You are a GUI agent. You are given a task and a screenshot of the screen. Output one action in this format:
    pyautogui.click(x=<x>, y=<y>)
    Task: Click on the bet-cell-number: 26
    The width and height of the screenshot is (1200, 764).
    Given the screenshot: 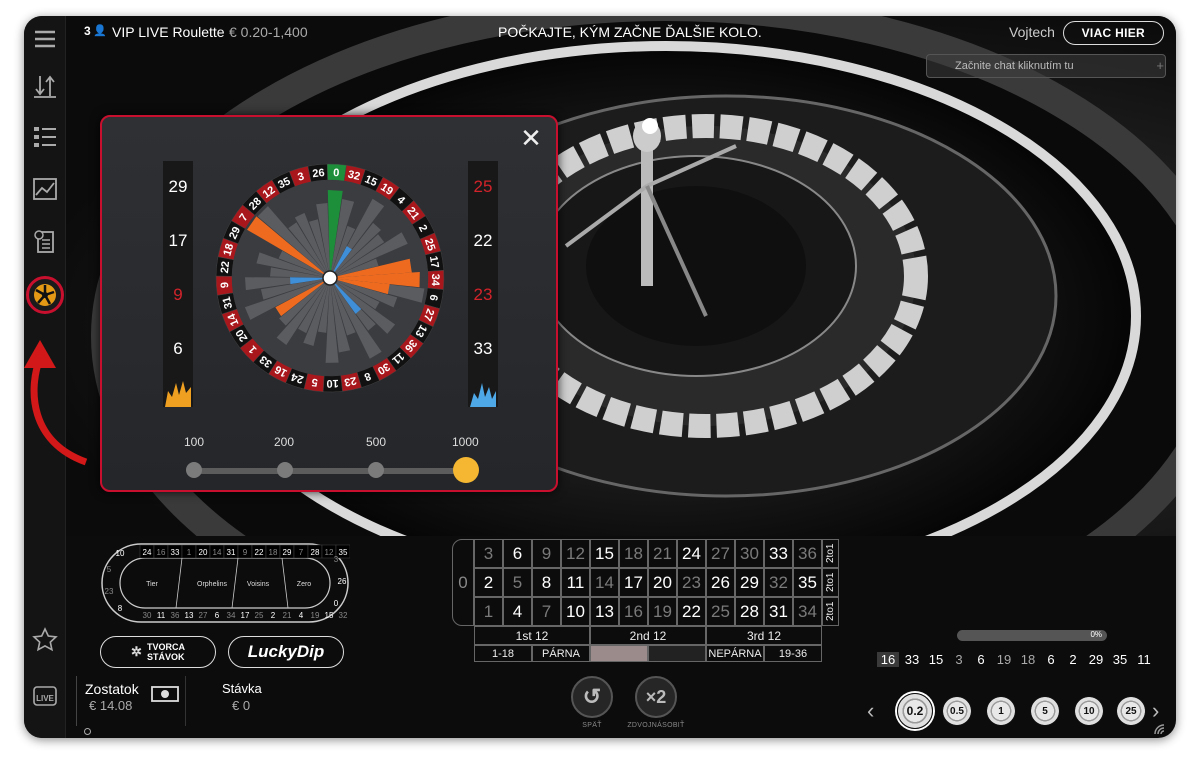 What is the action you would take?
    pyautogui.click(x=720, y=582)
    